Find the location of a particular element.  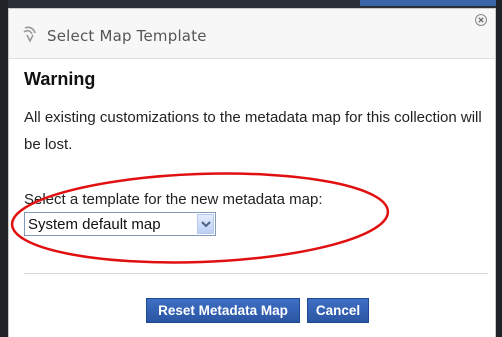

dialog-header: Select Map Template is located at coordinates (252, 34).